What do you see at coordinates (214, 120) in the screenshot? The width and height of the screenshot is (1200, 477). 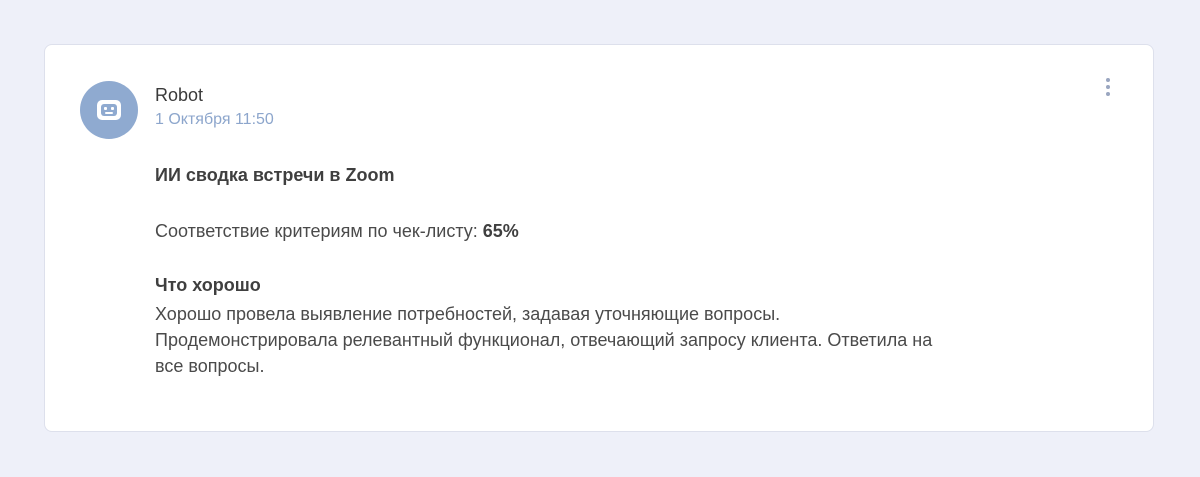 I see `message-timestamp: 1 Октября 11:50` at bounding box center [214, 120].